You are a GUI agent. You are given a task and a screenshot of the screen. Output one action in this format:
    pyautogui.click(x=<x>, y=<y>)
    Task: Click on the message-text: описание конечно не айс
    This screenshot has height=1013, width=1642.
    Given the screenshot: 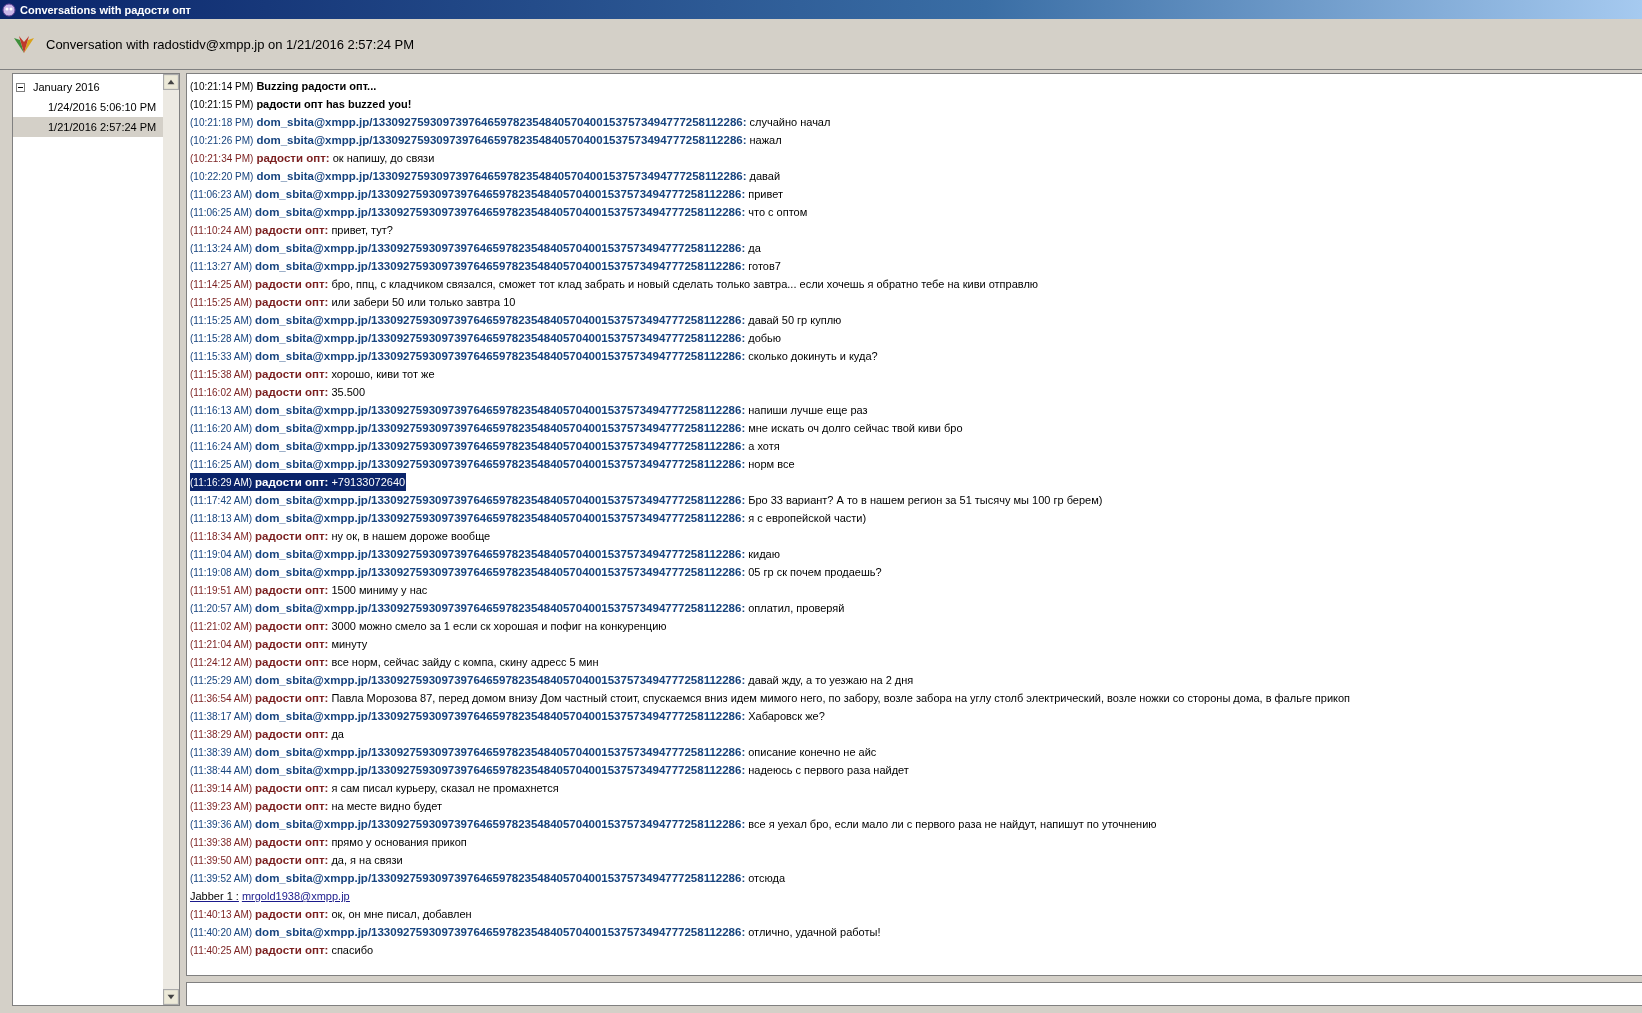 What is the action you would take?
    pyautogui.click(x=812, y=752)
    